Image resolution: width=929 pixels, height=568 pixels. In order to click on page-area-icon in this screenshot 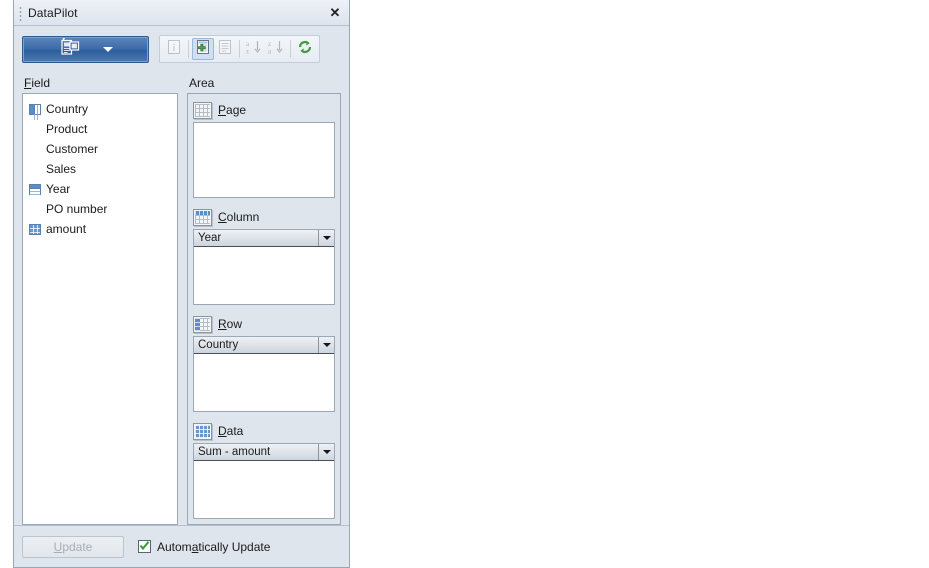, I will do `click(202, 110)`.